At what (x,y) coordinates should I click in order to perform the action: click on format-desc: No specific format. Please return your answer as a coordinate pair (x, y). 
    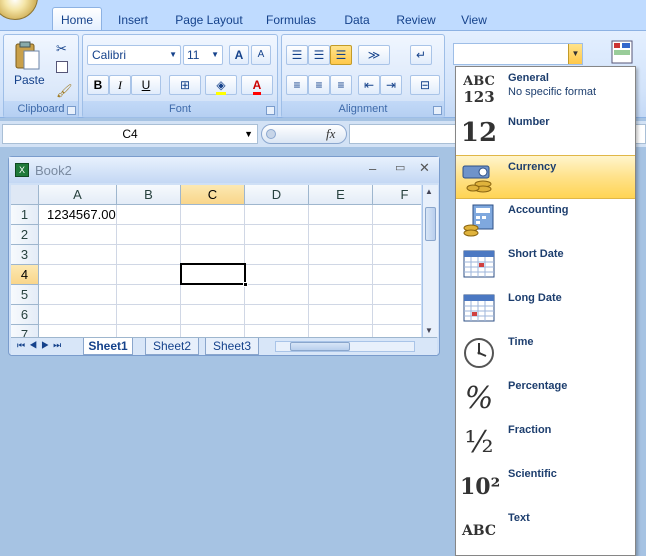
    Looking at the image, I should click on (552, 92).